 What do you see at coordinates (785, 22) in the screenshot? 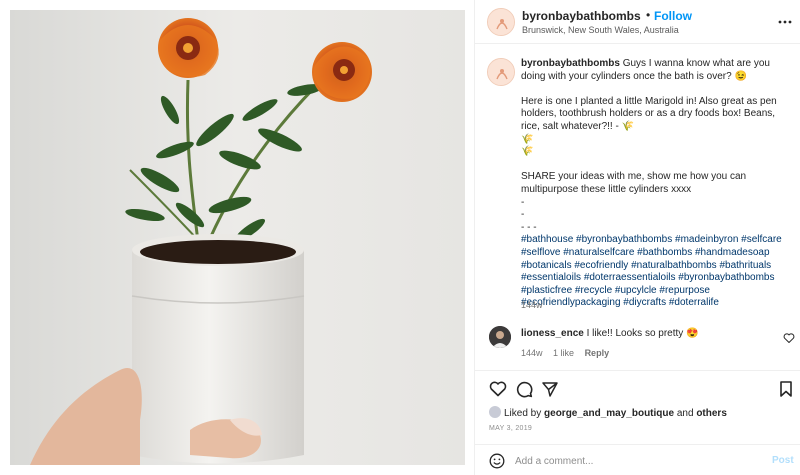
I see `ellipsis-icon` at bounding box center [785, 22].